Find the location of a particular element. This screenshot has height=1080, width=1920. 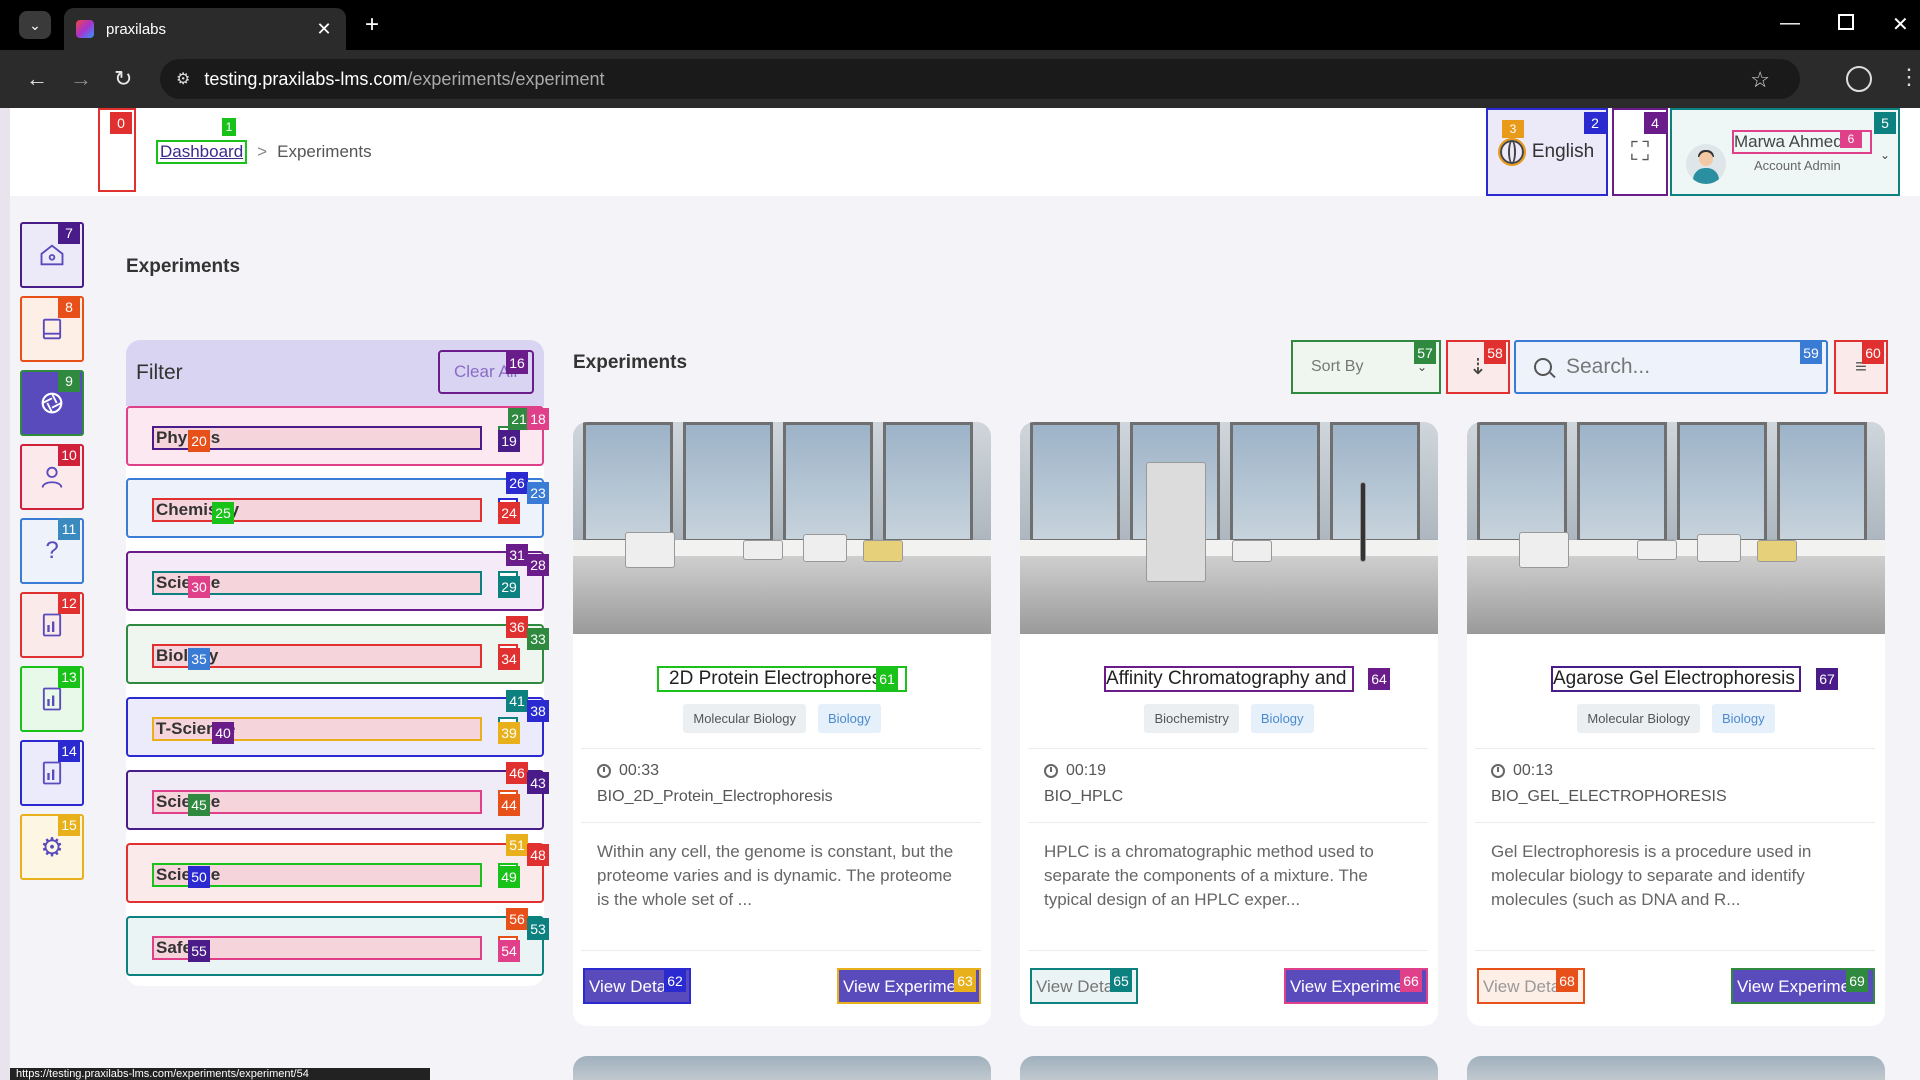

marker-badge: 26 is located at coordinates (517, 483).